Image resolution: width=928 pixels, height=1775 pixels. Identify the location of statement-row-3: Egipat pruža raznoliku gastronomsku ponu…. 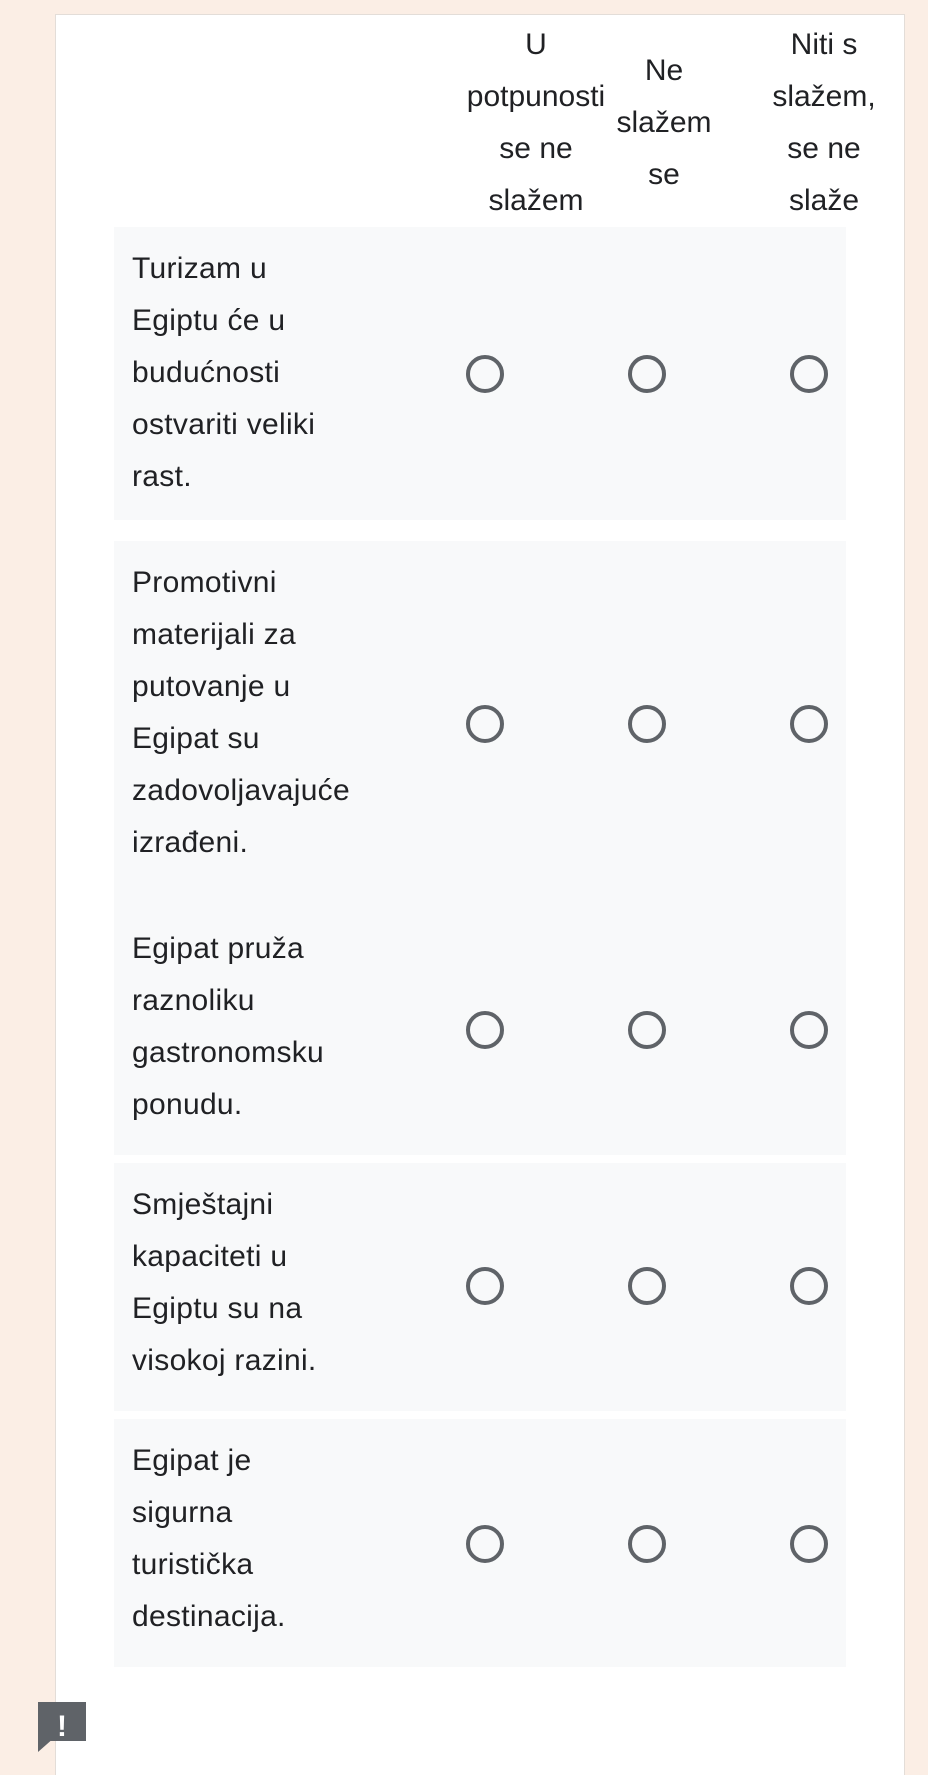
(480, 1031).